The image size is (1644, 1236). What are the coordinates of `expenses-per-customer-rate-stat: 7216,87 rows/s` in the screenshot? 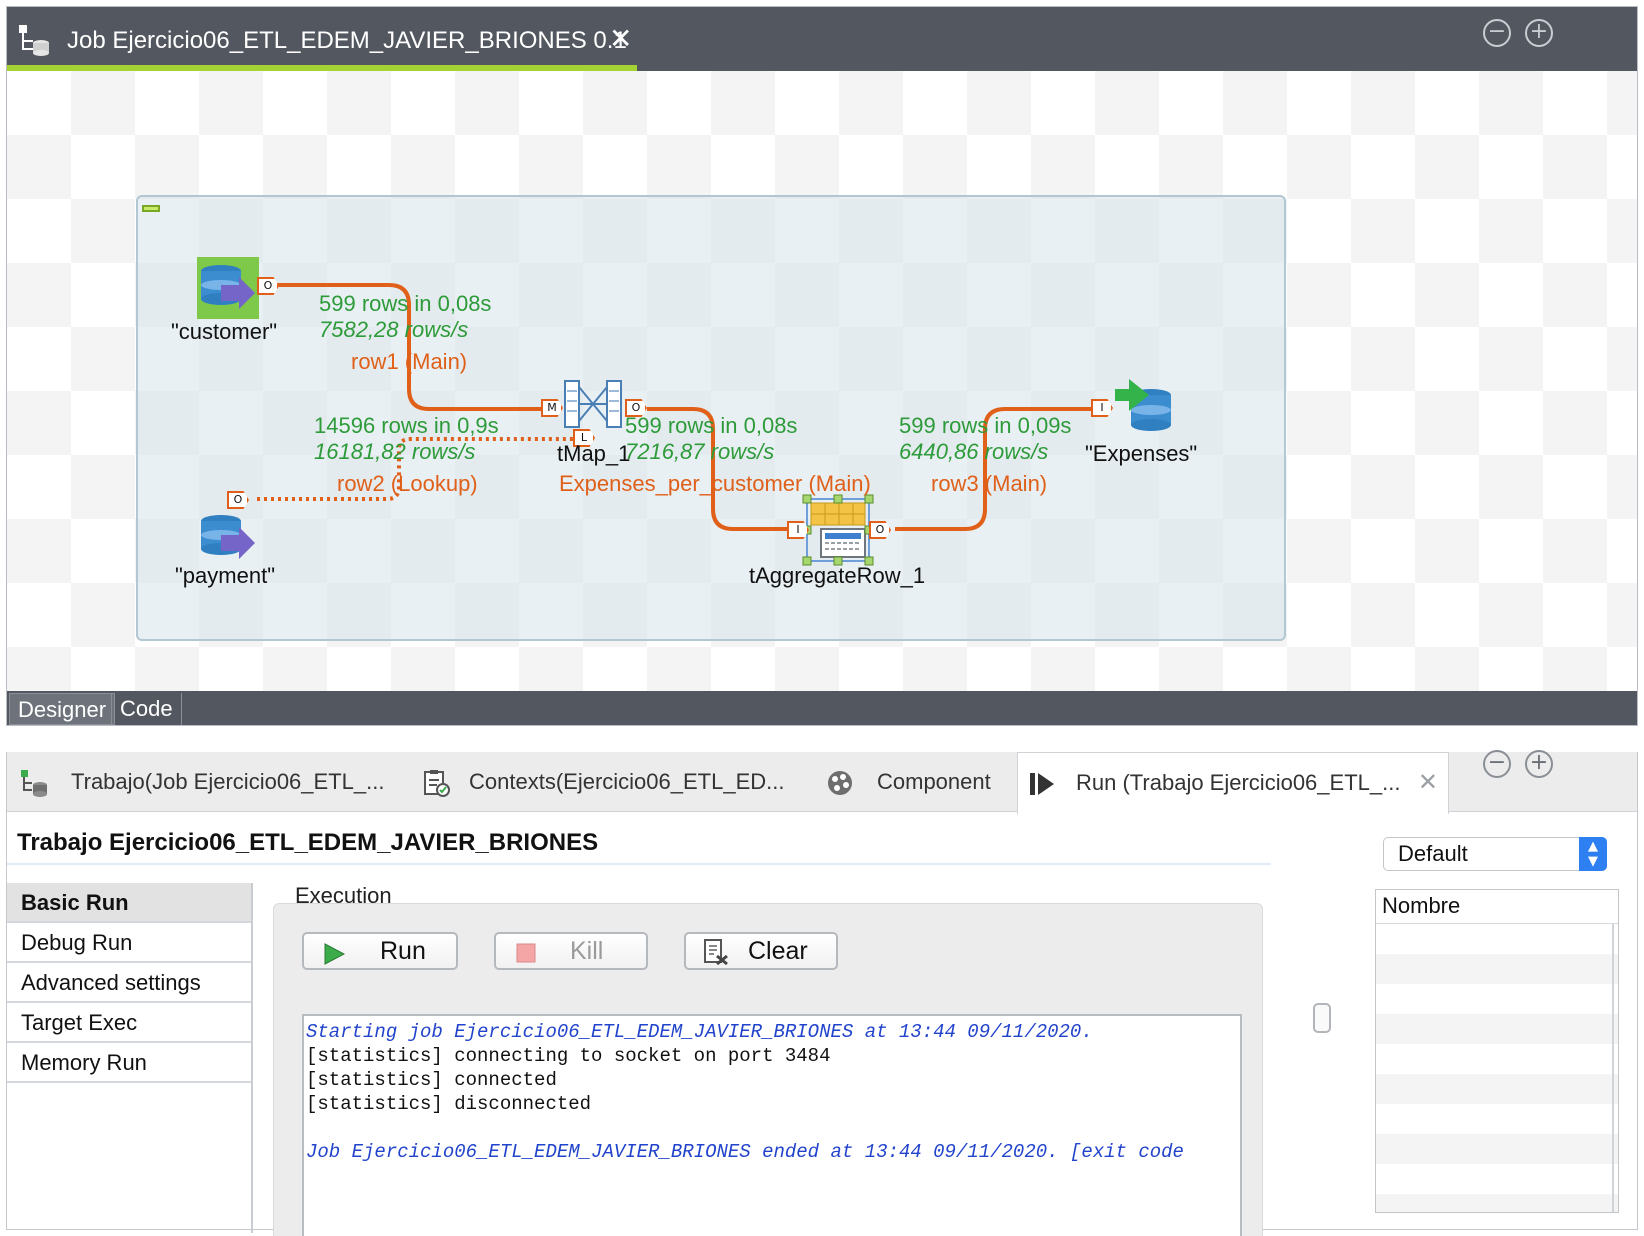 It's located at (700, 451).